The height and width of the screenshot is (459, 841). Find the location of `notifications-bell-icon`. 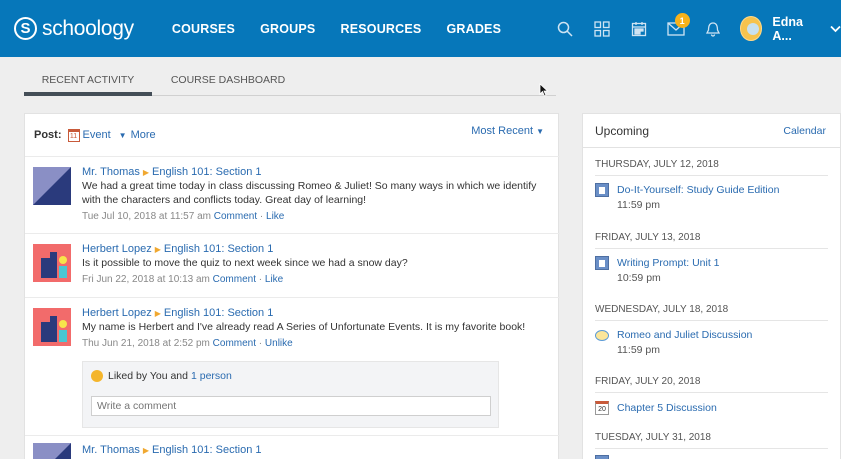

notifications-bell-icon is located at coordinates (713, 28).